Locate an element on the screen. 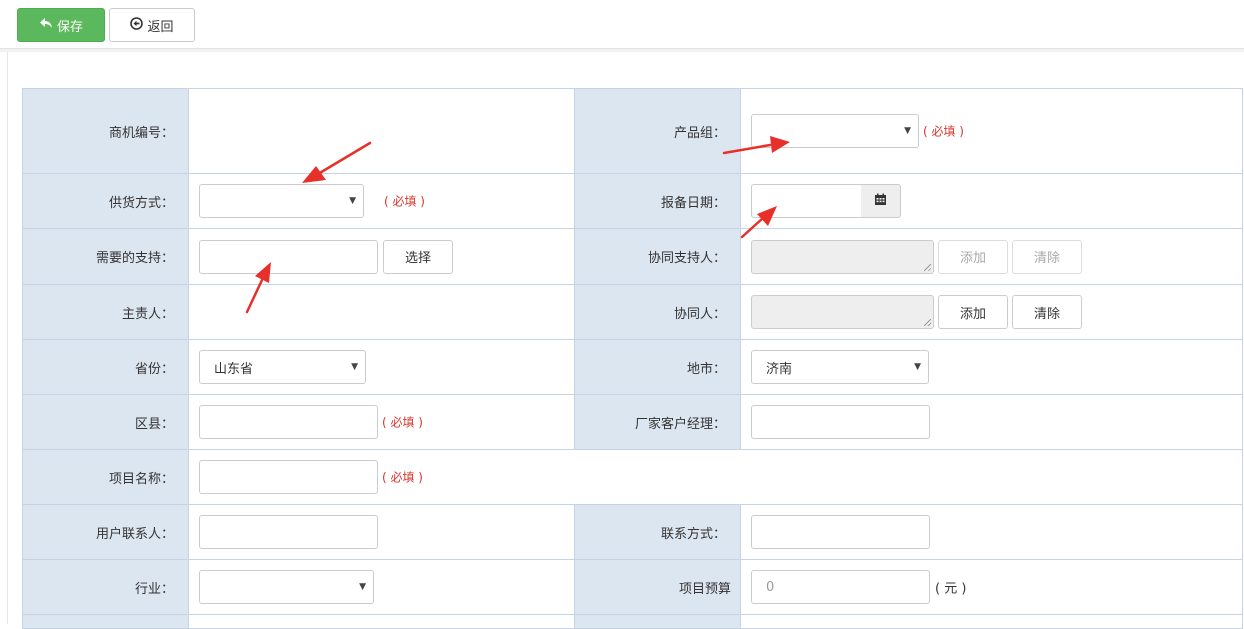 This screenshot has height=629, width=1244. save-button: 保存 is located at coordinates (61, 25).